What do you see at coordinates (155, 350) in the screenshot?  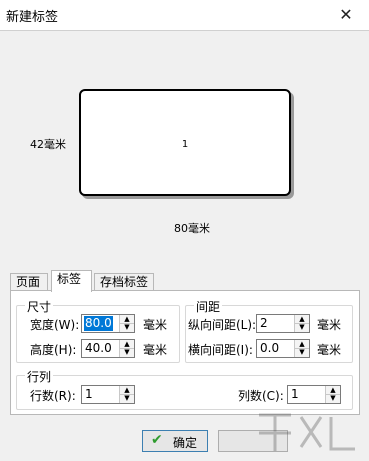 I see `height-unit: 毫米` at bounding box center [155, 350].